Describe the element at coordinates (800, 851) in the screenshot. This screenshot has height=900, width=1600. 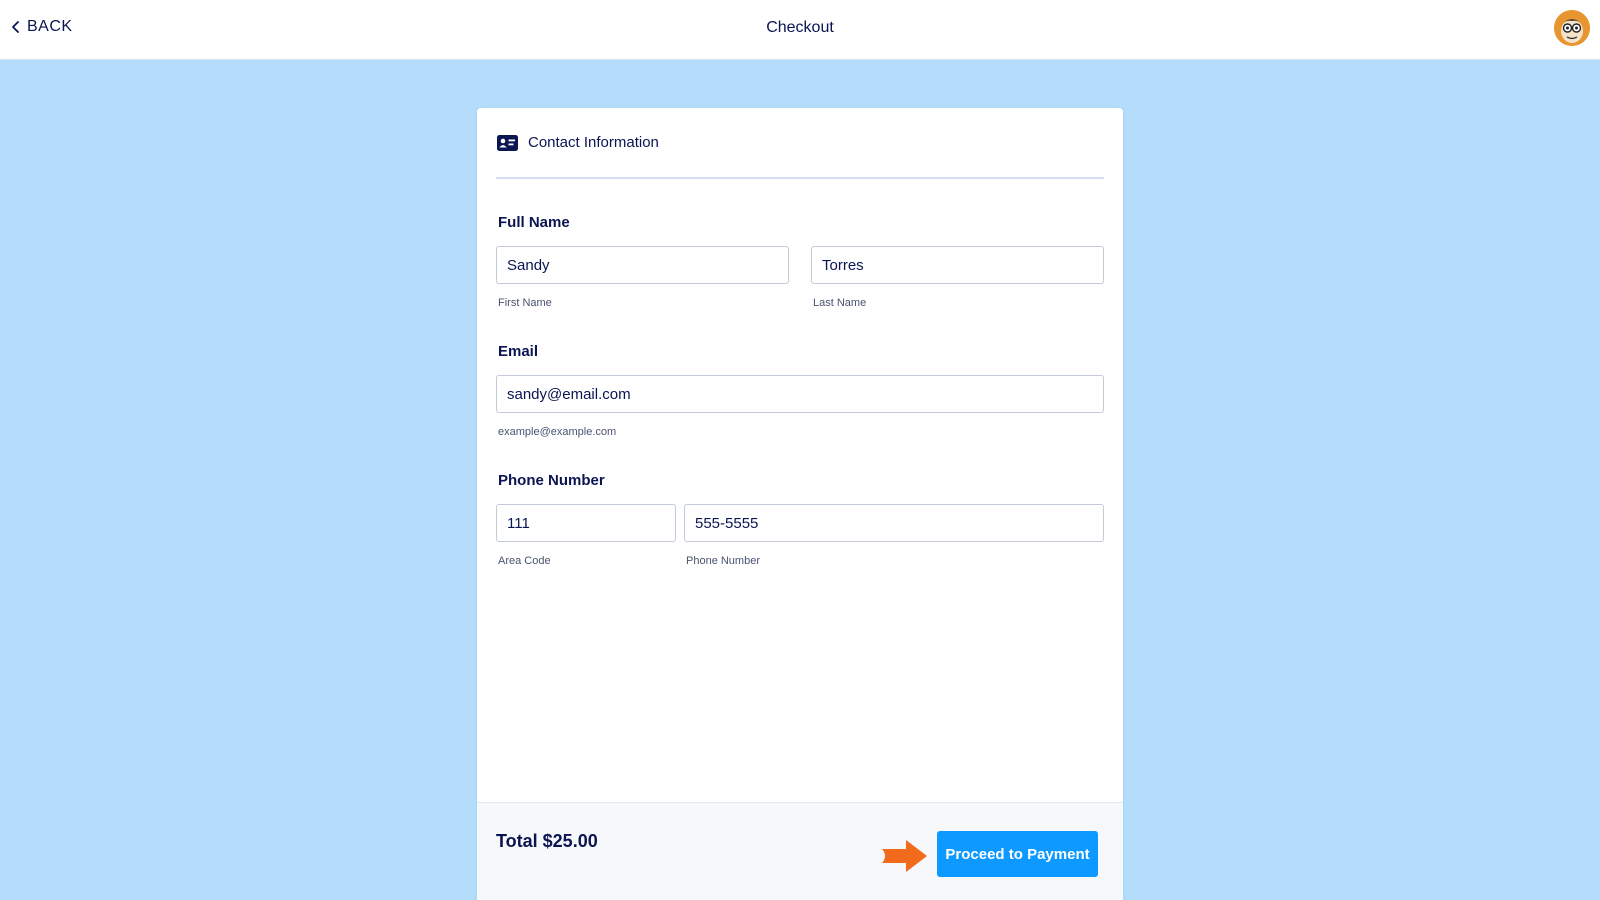
I see `checkout-footer: Total $25.00 Proceed to Payment` at that location.